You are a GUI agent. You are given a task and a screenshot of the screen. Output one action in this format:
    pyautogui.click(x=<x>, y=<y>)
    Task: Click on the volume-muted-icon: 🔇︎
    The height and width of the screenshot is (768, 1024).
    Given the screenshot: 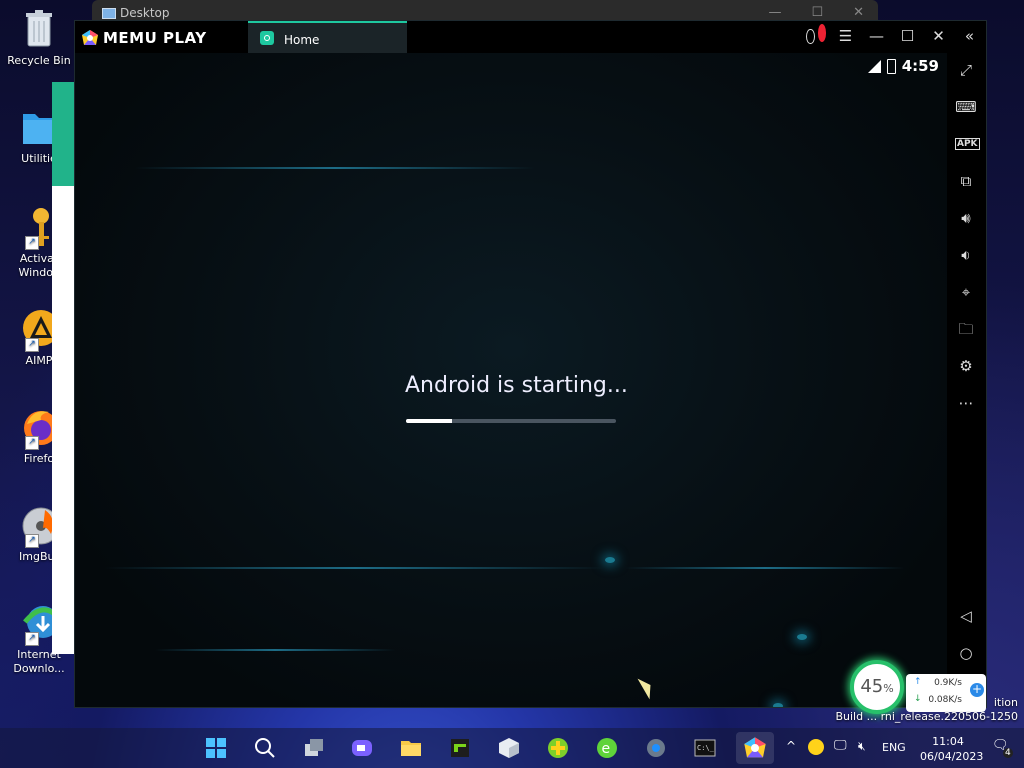 What is the action you would take?
    pyautogui.click(x=862, y=746)
    